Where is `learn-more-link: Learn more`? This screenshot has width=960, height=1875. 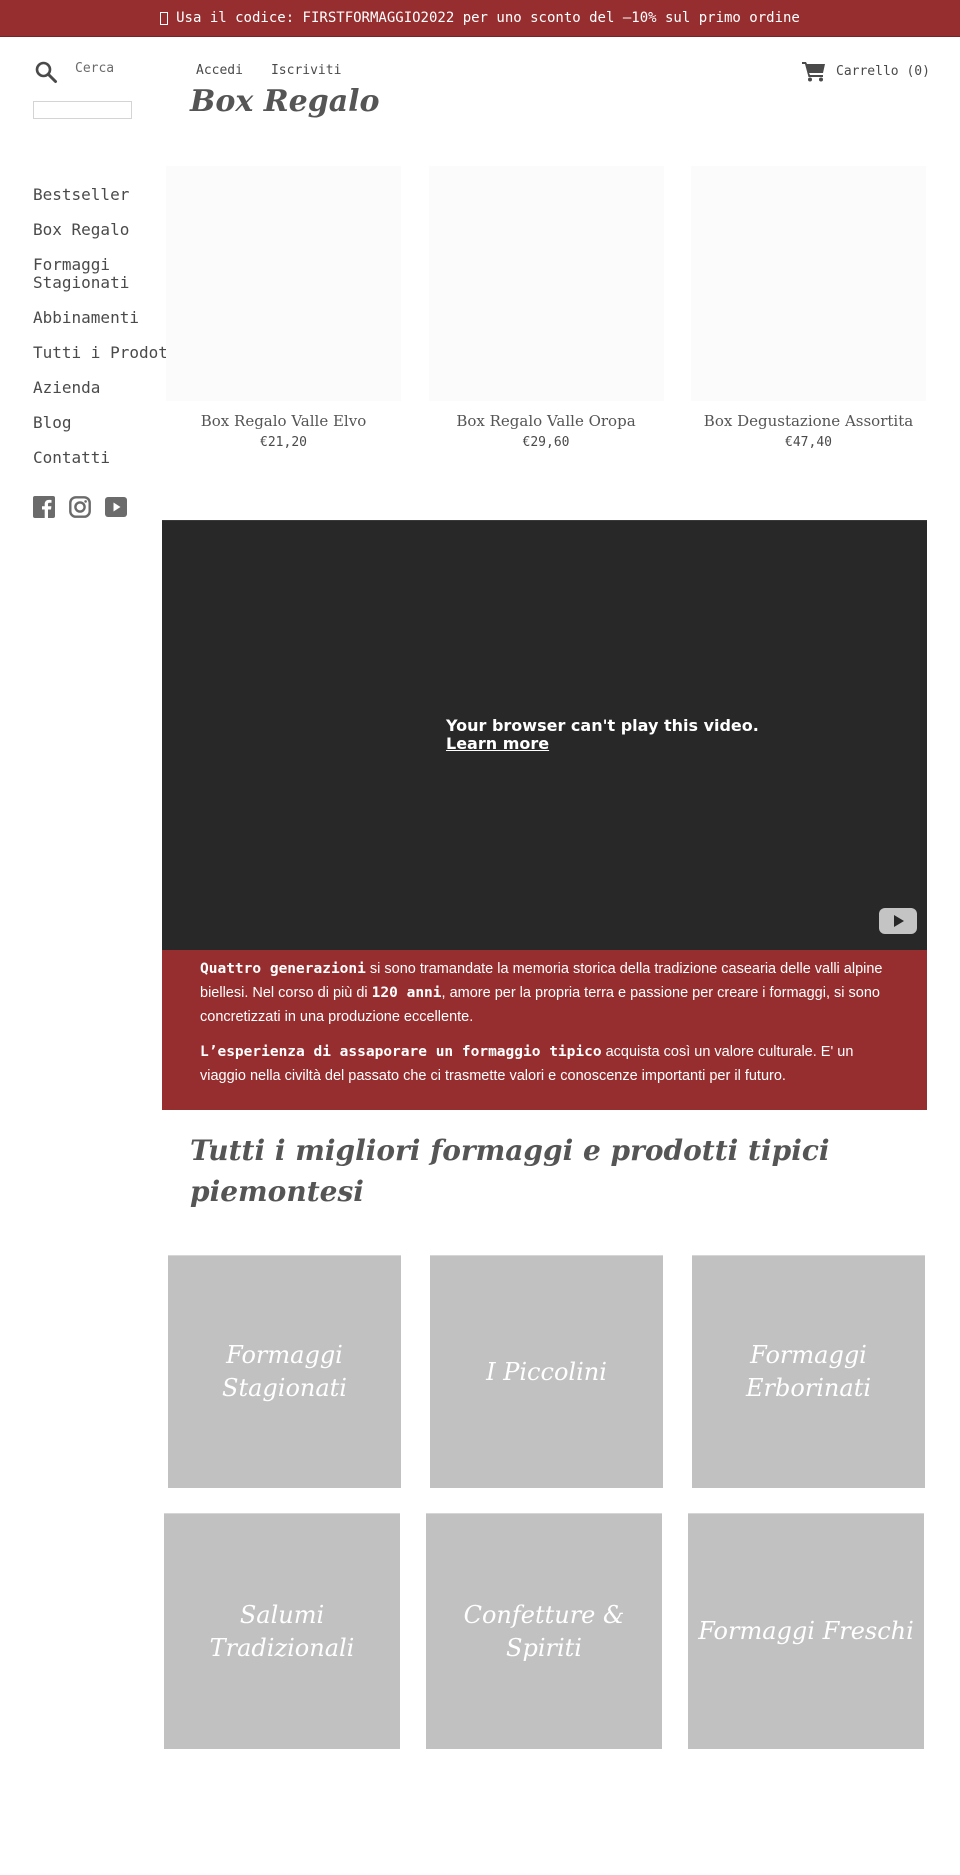 learn-more-link: Learn more is located at coordinates (602, 744).